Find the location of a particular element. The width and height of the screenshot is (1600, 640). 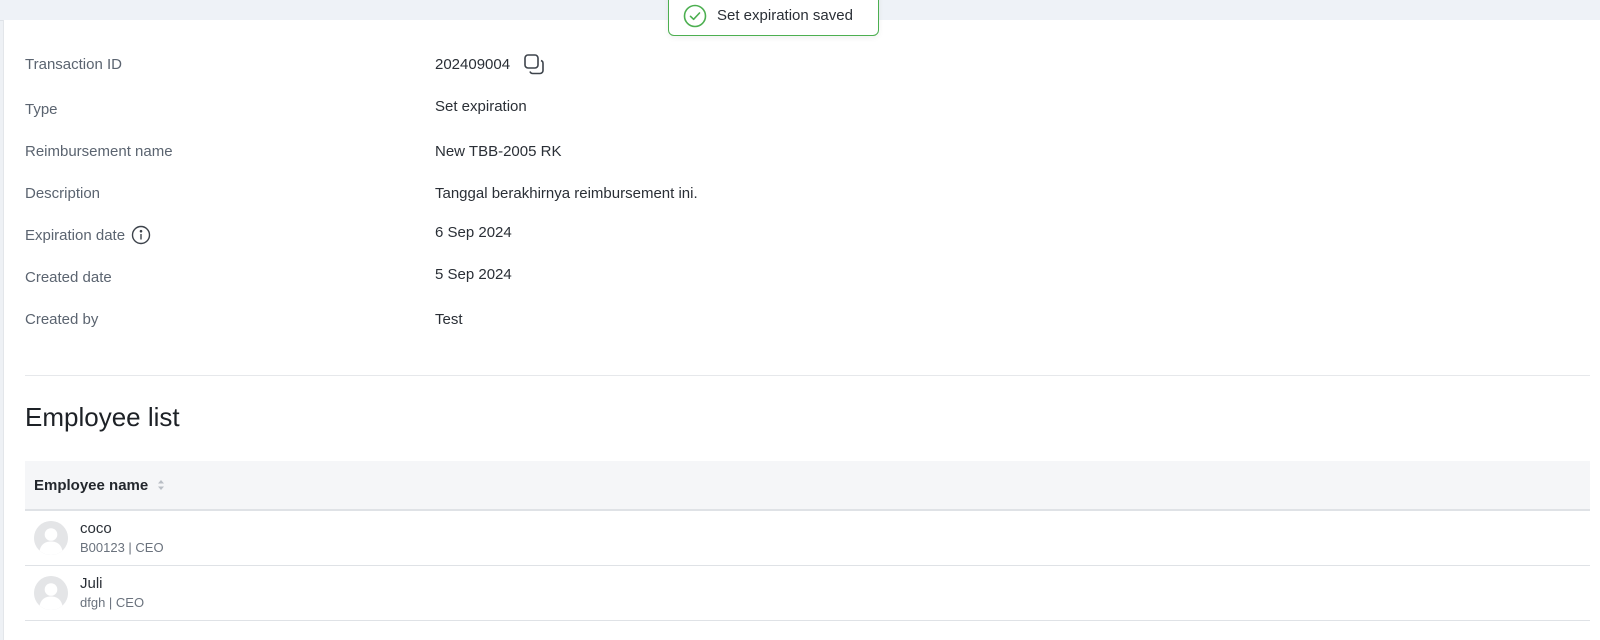

detail-row-created-by: Created by Test is located at coordinates (805, 319).